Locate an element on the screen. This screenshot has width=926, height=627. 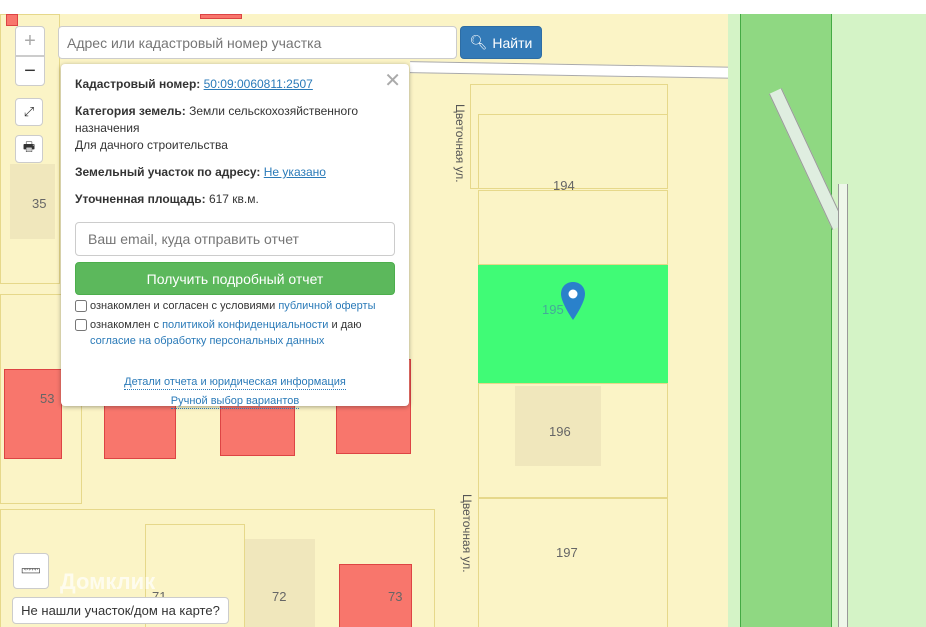
parcel-label: 73 is located at coordinates (395, 596).